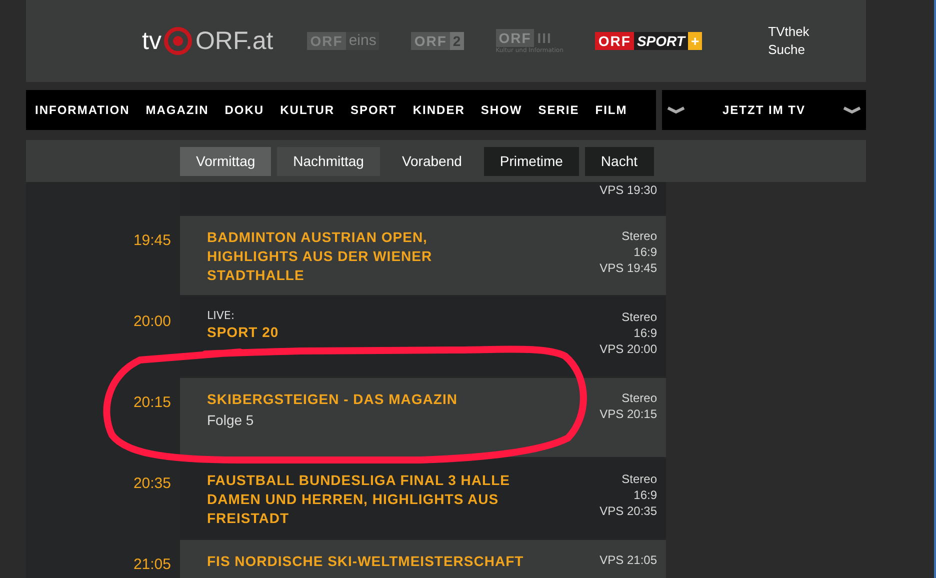 The width and height of the screenshot is (936, 578). Describe the element at coordinates (328, 161) in the screenshot. I see `daypart-tab: Nachmittag` at that location.